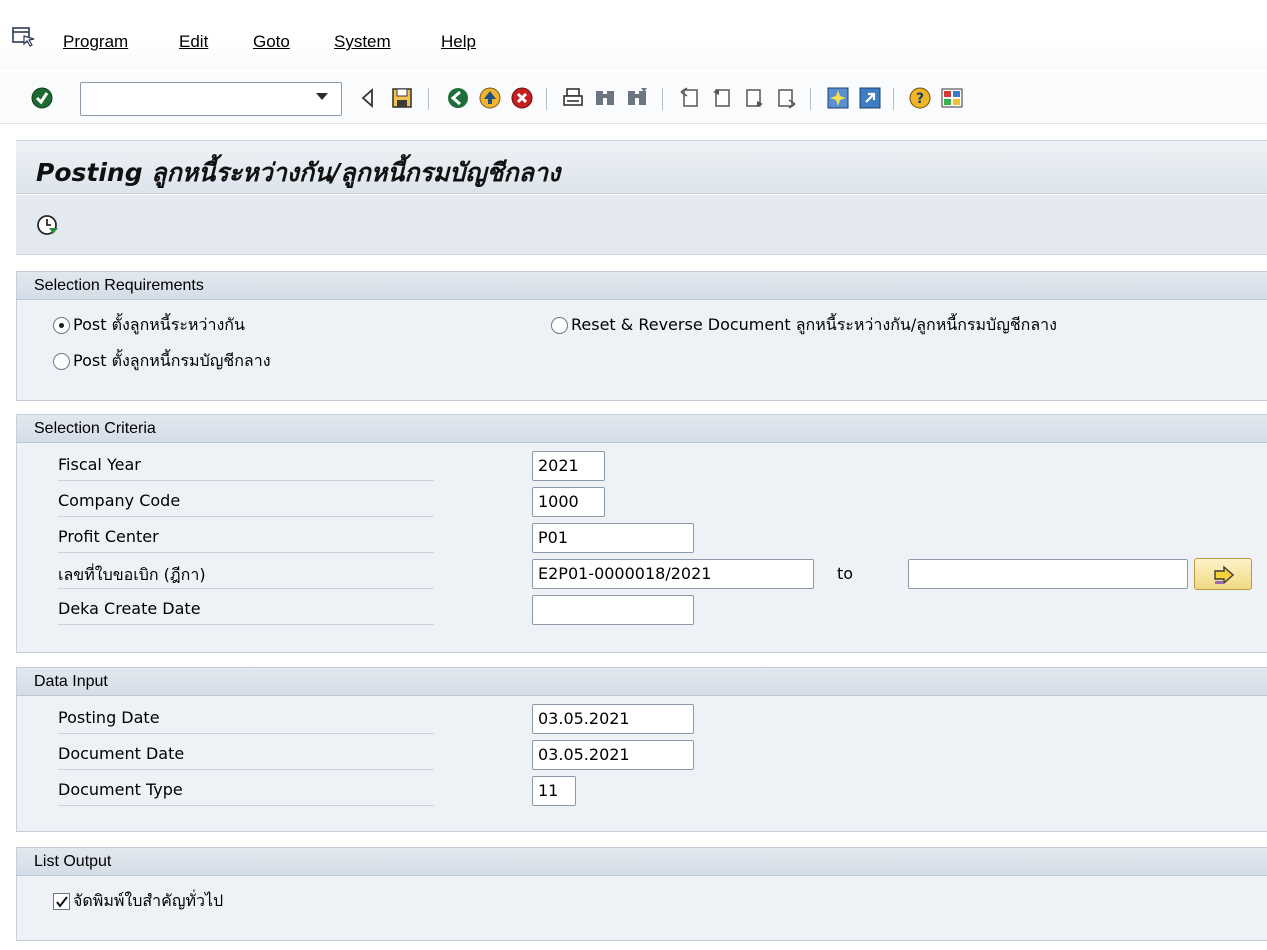 The width and height of the screenshot is (1267, 950). What do you see at coordinates (641, 225) in the screenshot?
I see `application-toolbar` at bounding box center [641, 225].